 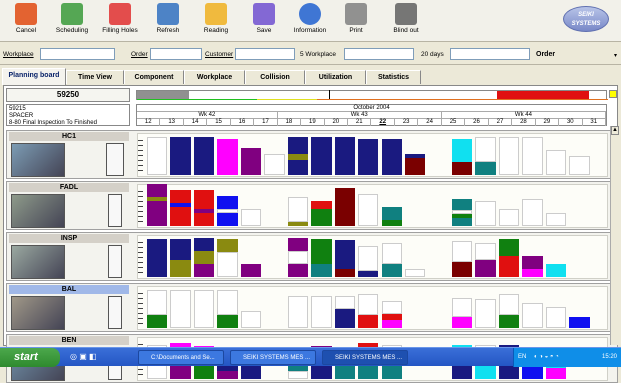 What do you see at coordinates (26, 21) in the screenshot?
I see `cancel-button: Cancel` at bounding box center [26, 21].